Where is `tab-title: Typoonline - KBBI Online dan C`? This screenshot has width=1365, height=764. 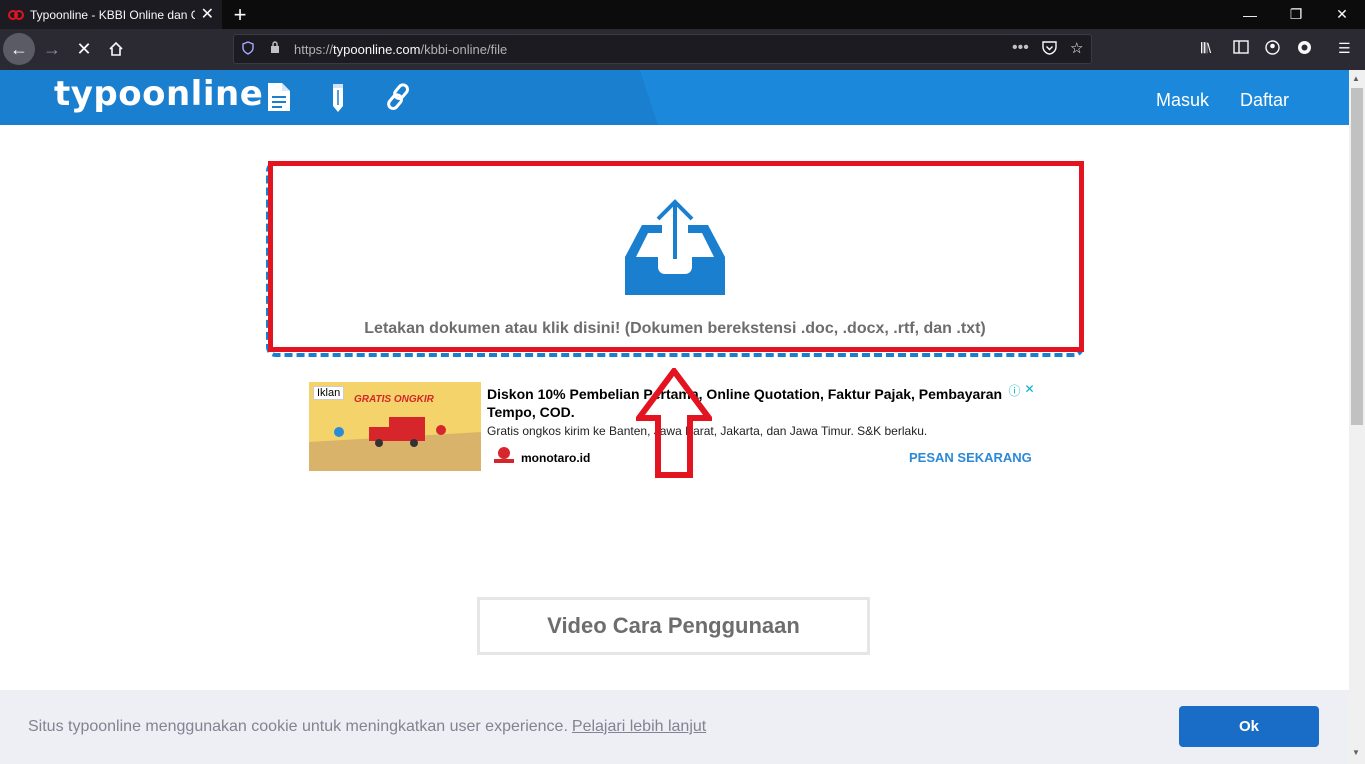
tab-title: Typoonline - KBBI Online dan C is located at coordinates (112, 14).